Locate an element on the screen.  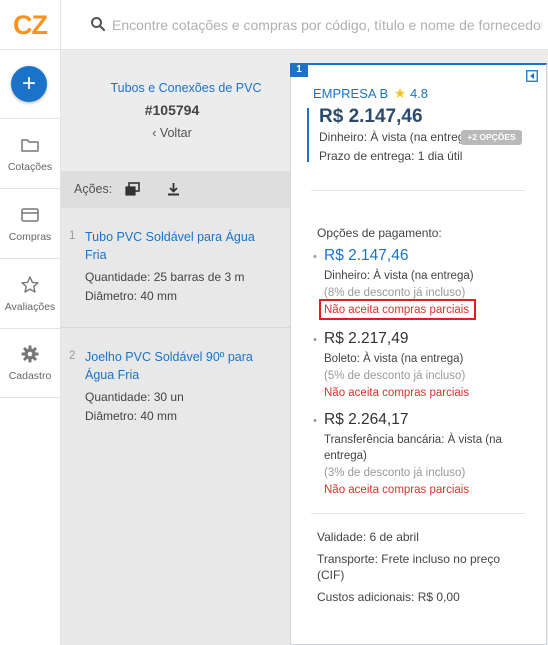
top-bar: CZ is located at coordinates (274, 25).